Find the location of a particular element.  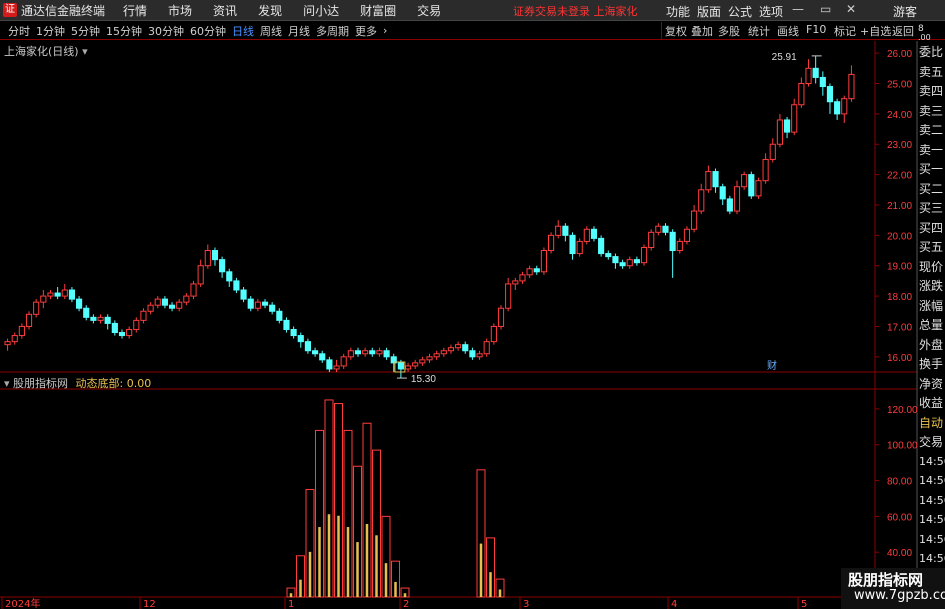

quote-panel-label: 换手 is located at coordinates (931, 364).